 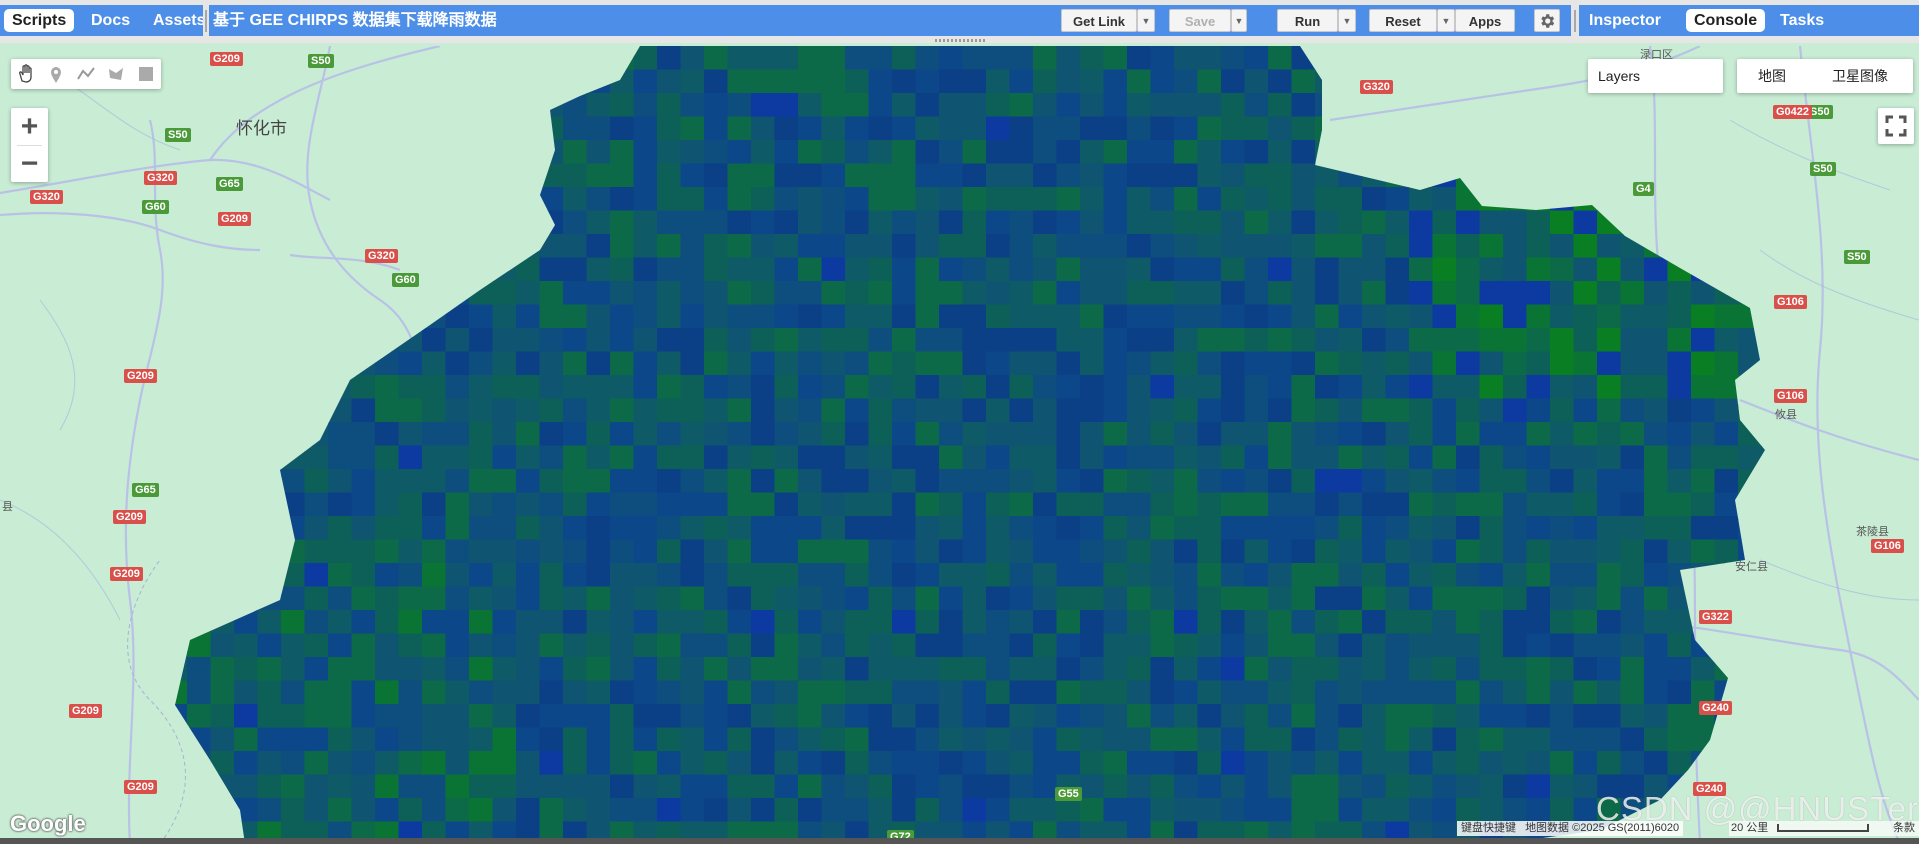 I want to click on tab-inspector: Inspector, so click(x=1625, y=20).